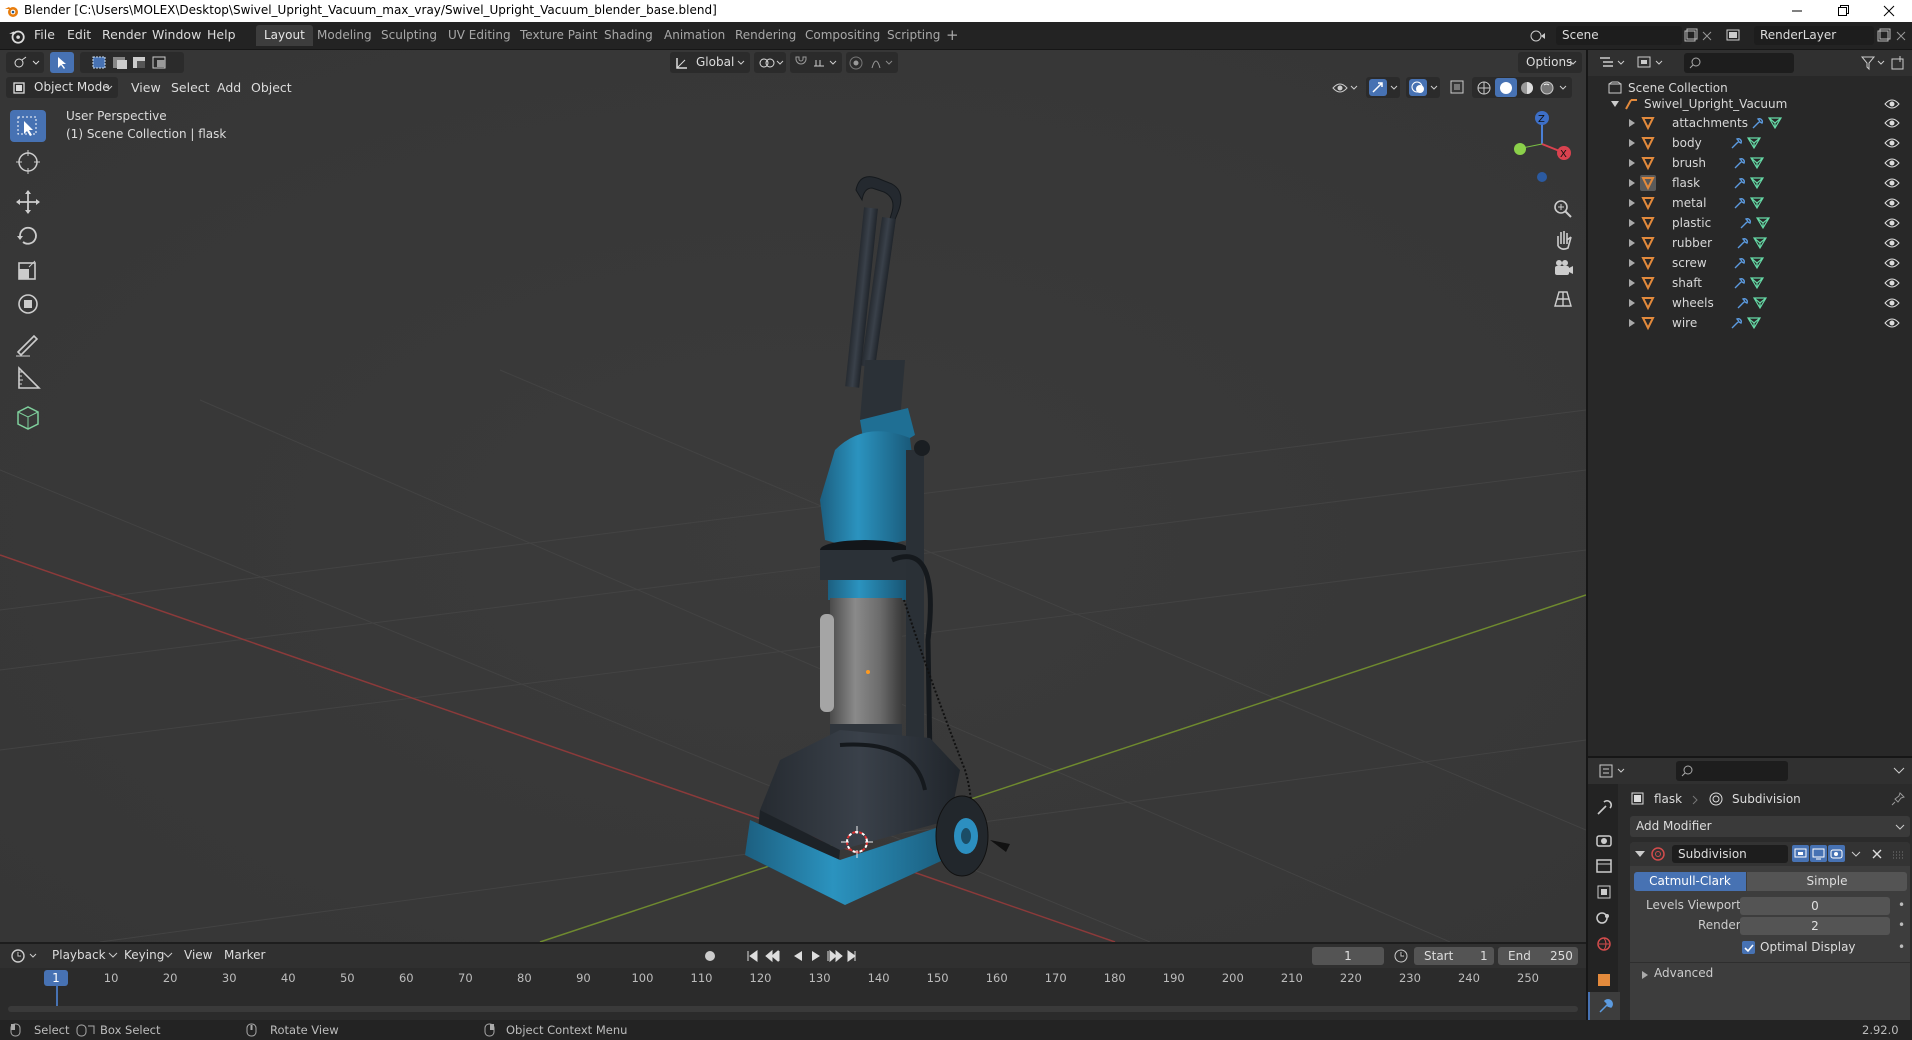  I want to click on chevron-down-icon, so click(1899, 771).